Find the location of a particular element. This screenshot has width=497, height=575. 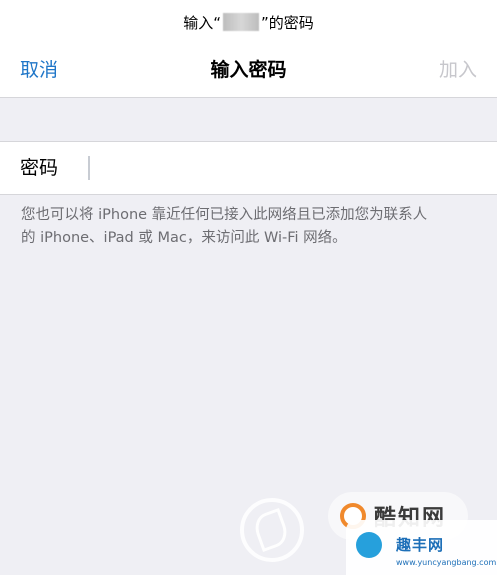

redacted-network-name is located at coordinates (241, 22).